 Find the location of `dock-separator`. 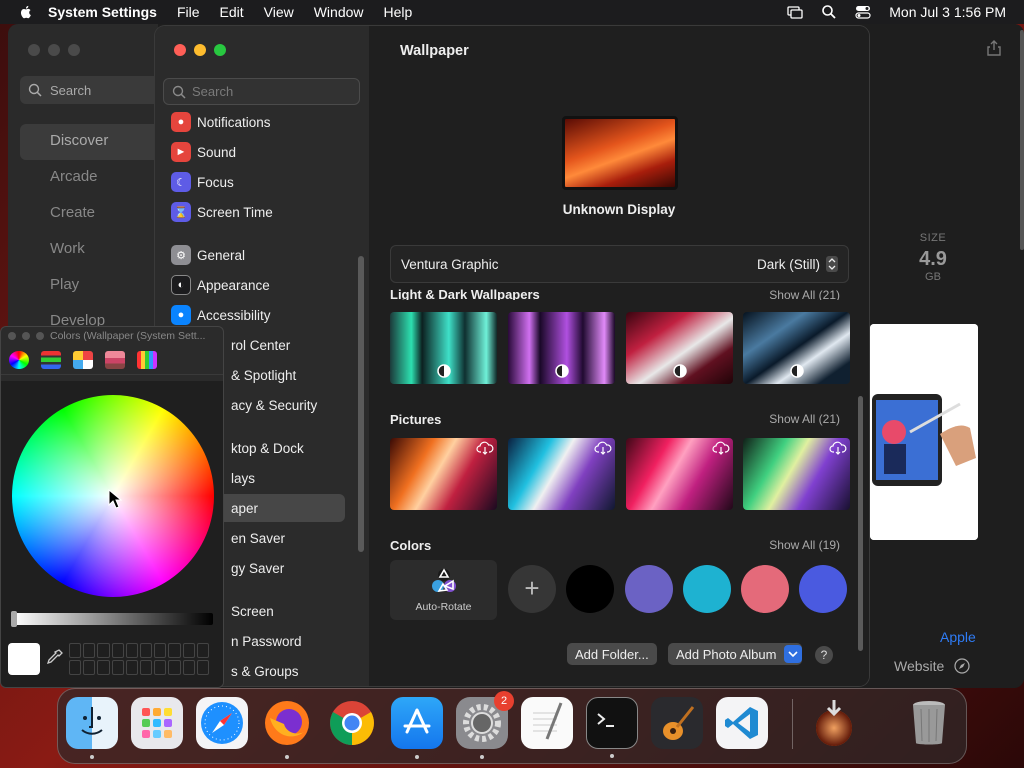

dock-separator is located at coordinates (792, 724).